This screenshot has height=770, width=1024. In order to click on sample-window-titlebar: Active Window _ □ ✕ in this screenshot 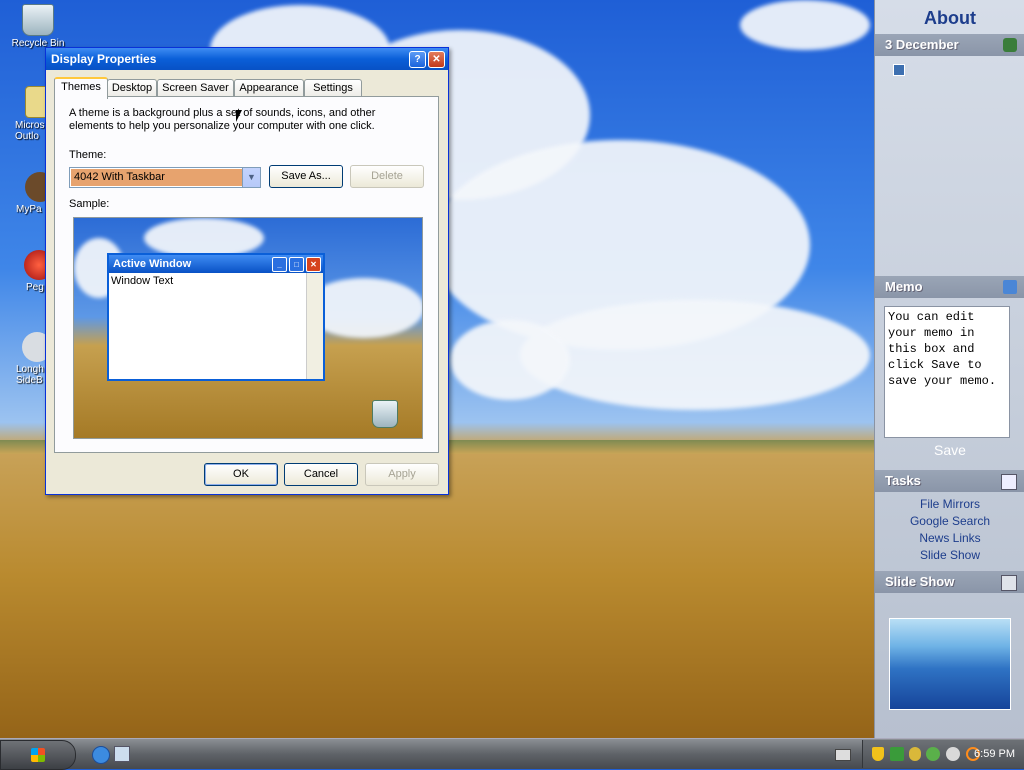, I will do `click(216, 264)`.